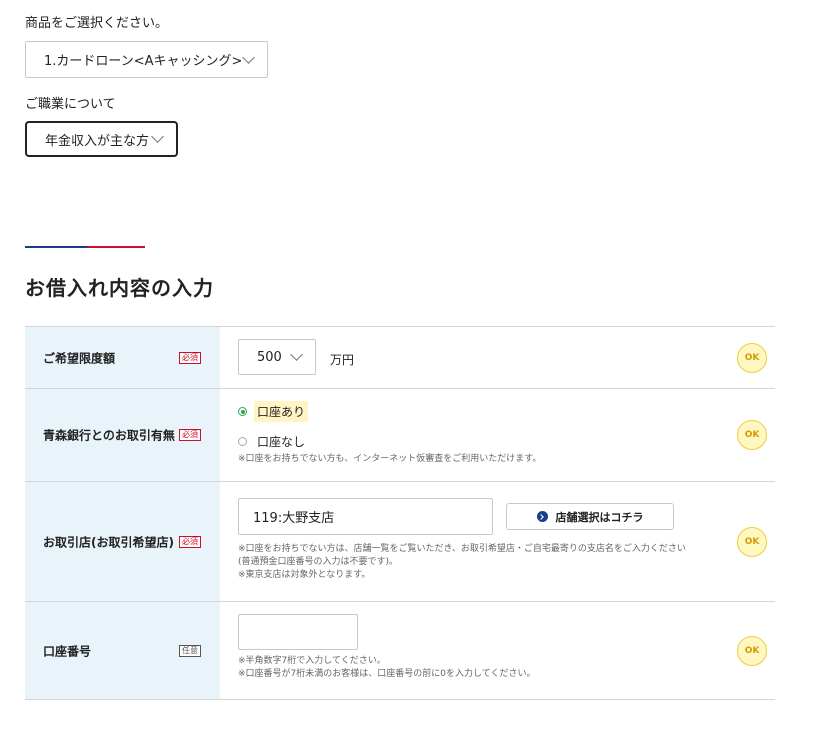 The height and width of the screenshot is (729, 814). What do you see at coordinates (109, 435) in the screenshot?
I see `row-label: 青森銀行とのお取引有無` at bounding box center [109, 435].